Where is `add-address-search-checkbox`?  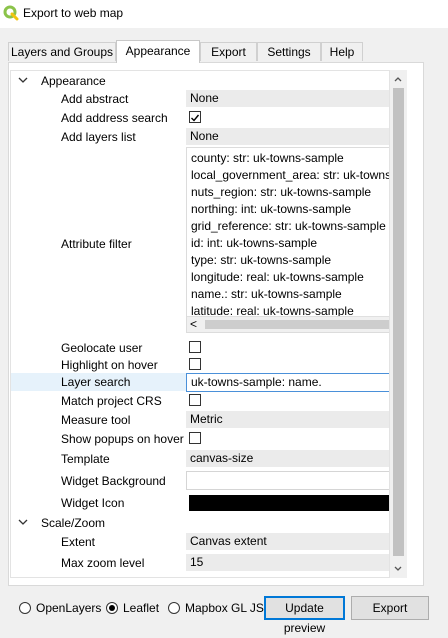
add-address-search-checkbox is located at coordinates (195, 117).